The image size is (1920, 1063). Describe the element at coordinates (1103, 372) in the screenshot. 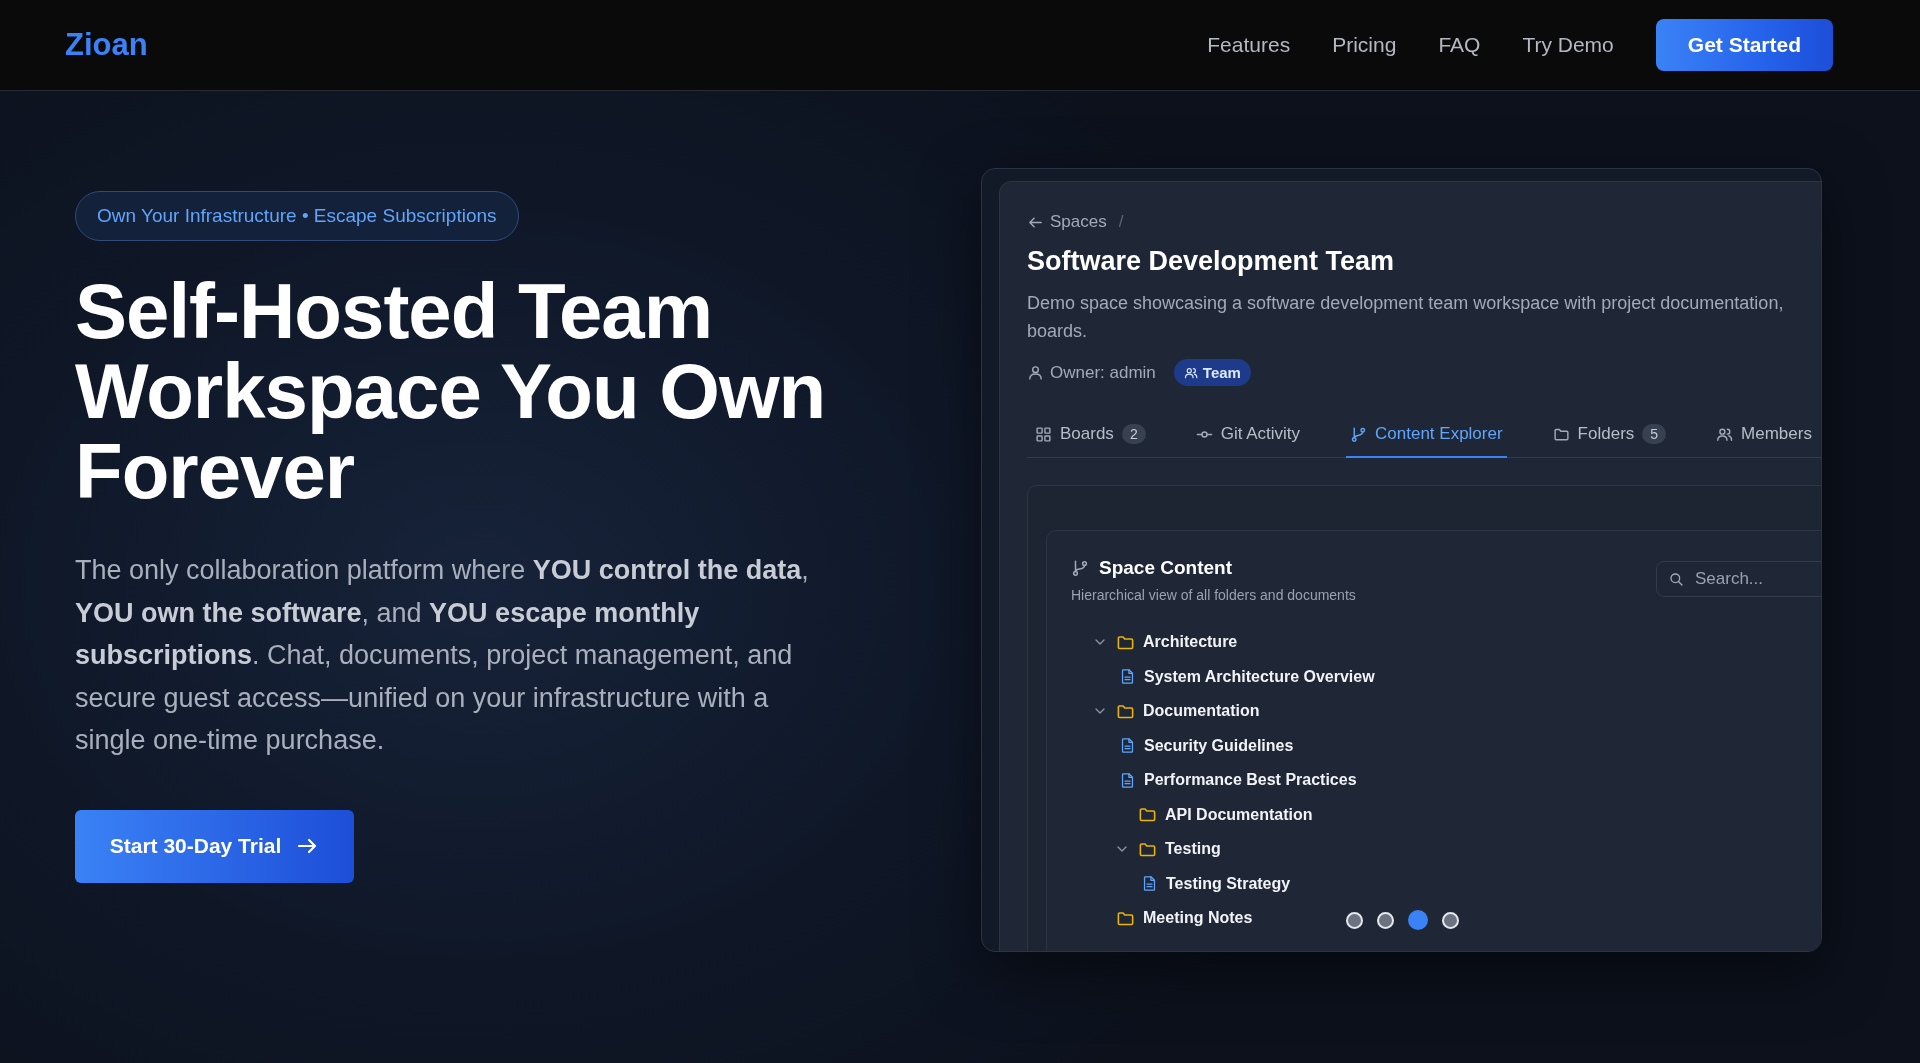

I see `owner-label: Owner: admin` at that location.